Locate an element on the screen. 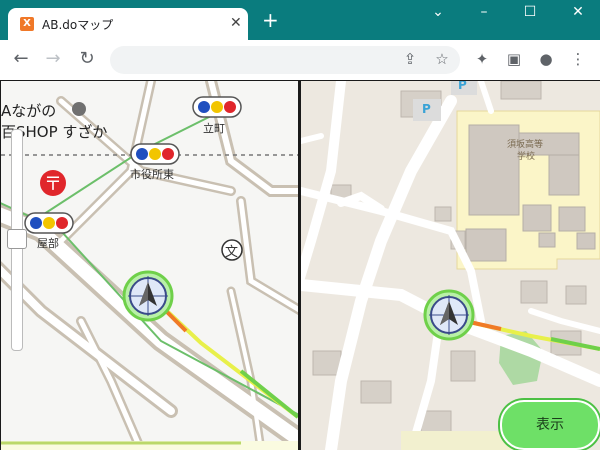 The height and width of the screenshot is (450, 600). reload-button: ↻ is located at coordinates (87, 58).